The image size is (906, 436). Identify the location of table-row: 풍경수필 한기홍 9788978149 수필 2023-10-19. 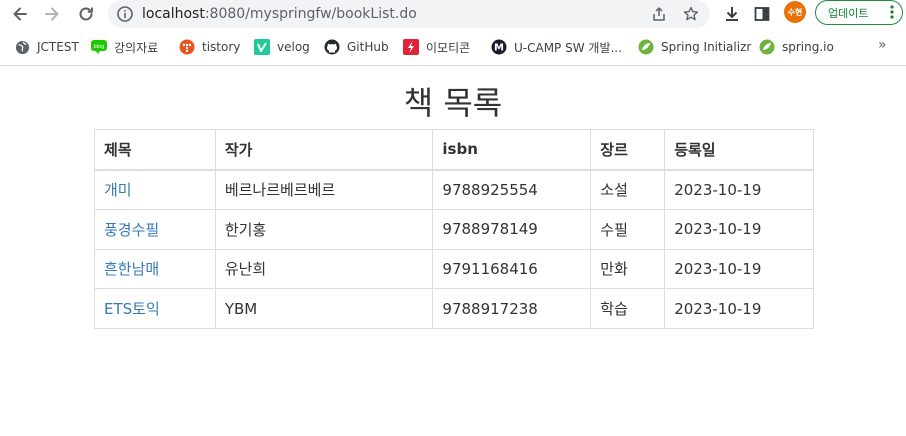
(454, 229).